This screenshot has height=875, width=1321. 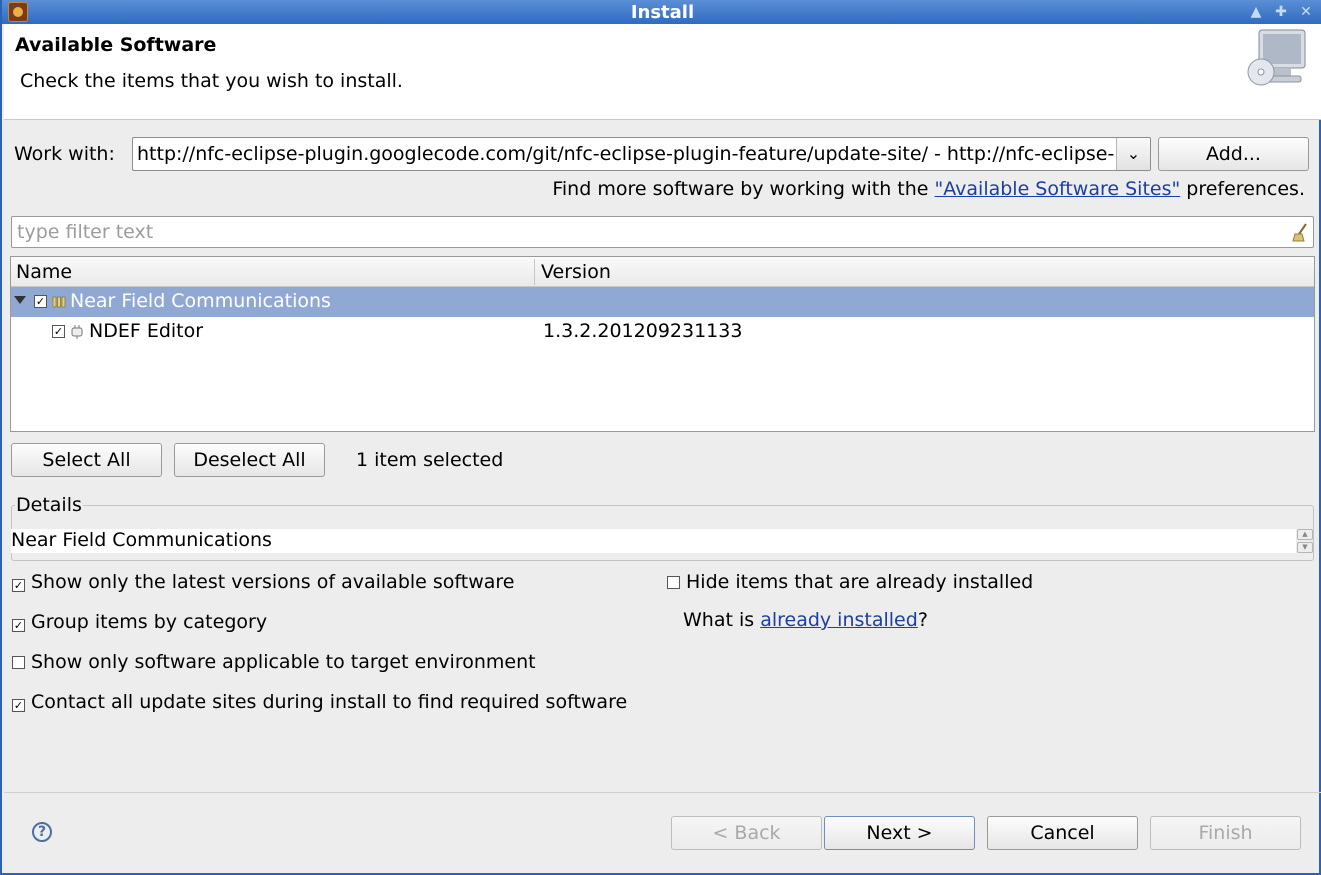 What do you see at coordinates (77, 332) in the screenshot?
I see `feature-plug-icon` at bounding box center [77, 332].